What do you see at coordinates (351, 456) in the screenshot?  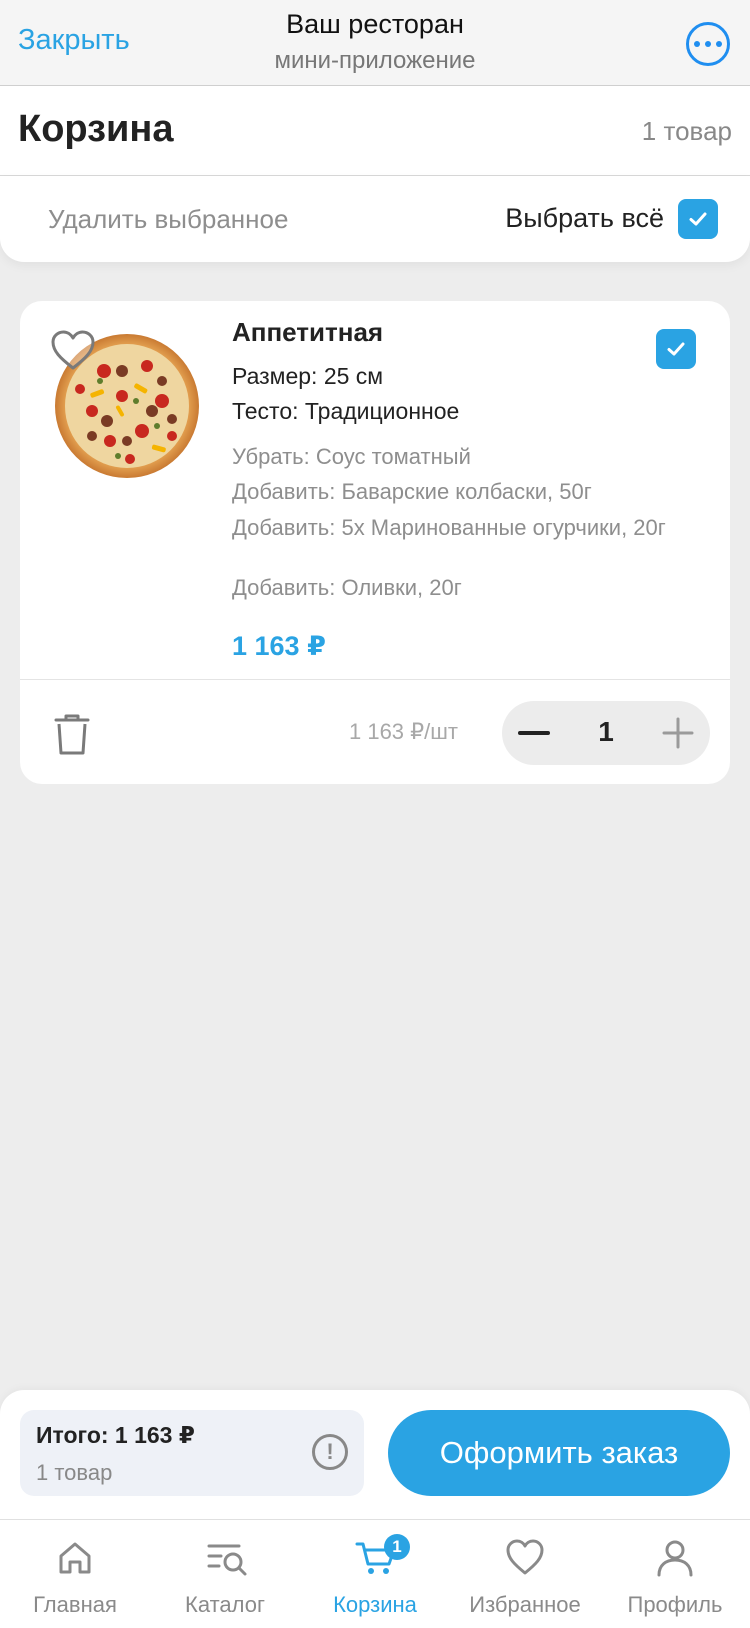 I see `modifier-line: Убрать: Соус томатный` at bounding box center [351, 456].